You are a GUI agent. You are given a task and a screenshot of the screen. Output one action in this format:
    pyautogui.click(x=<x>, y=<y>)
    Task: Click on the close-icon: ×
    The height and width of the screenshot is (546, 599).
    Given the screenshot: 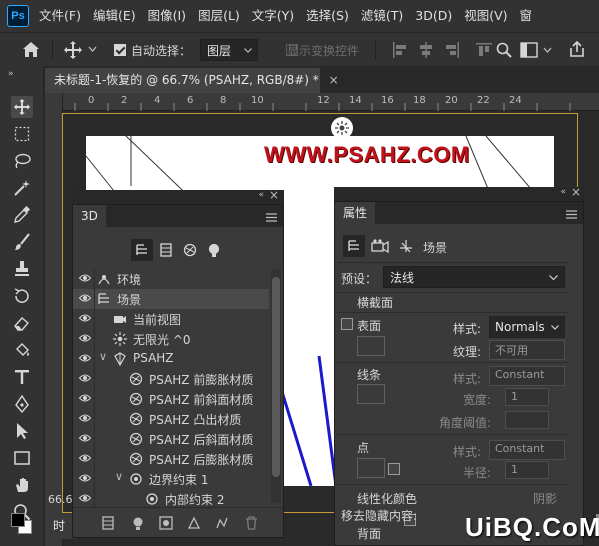 What is the action you would take?
    pyautogui.click(x=334, y=80)
    